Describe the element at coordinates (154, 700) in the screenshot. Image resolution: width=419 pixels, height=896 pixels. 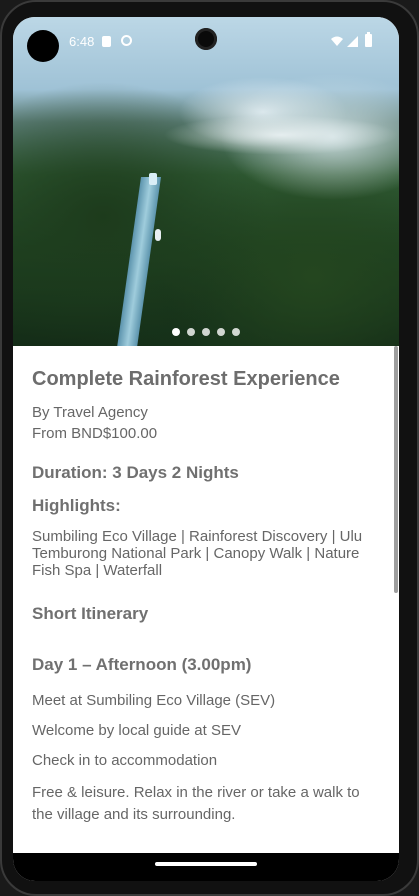
I see `itinerary-item: Meet at Sumbiling Eco Village (SEV)` at that location.